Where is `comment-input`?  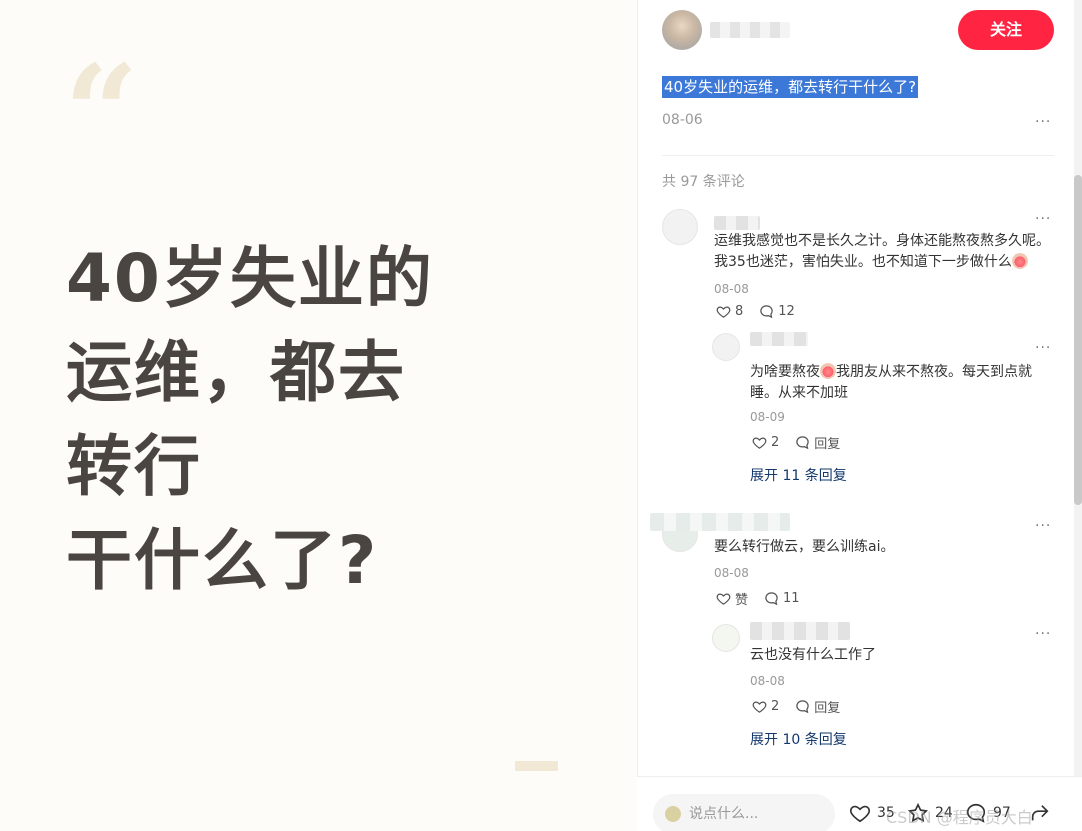
comment-input is located at coordinates (754, 814).